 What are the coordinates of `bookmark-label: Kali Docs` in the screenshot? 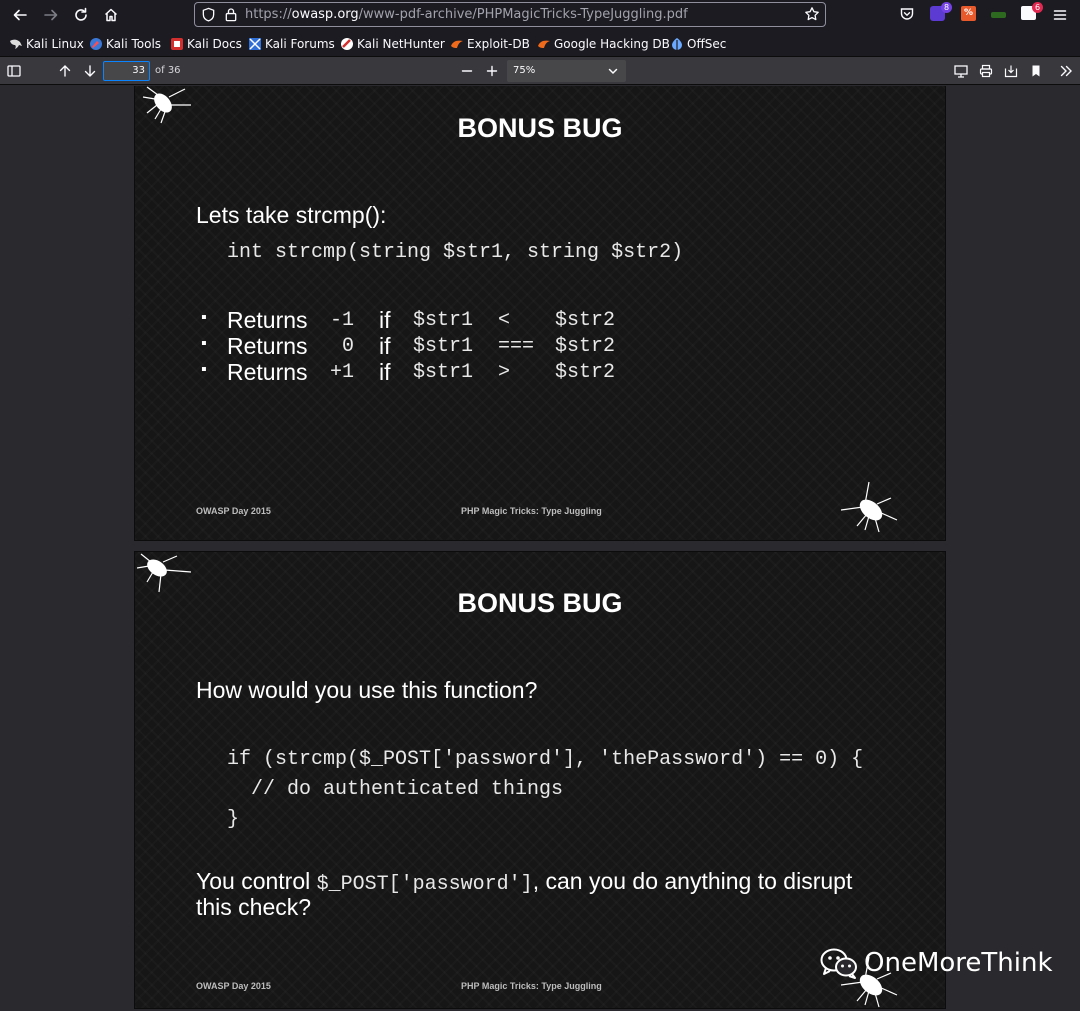 It's located at (214, 44).